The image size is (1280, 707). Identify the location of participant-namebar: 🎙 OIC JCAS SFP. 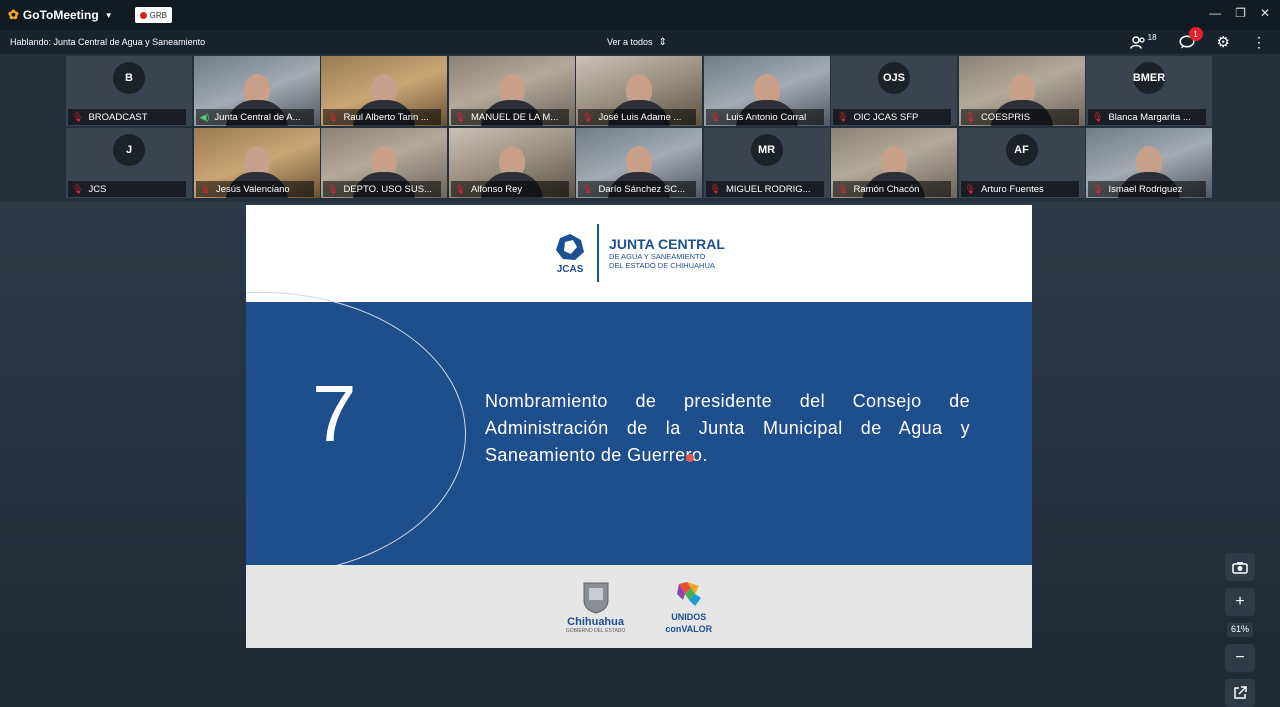
(892, 117).